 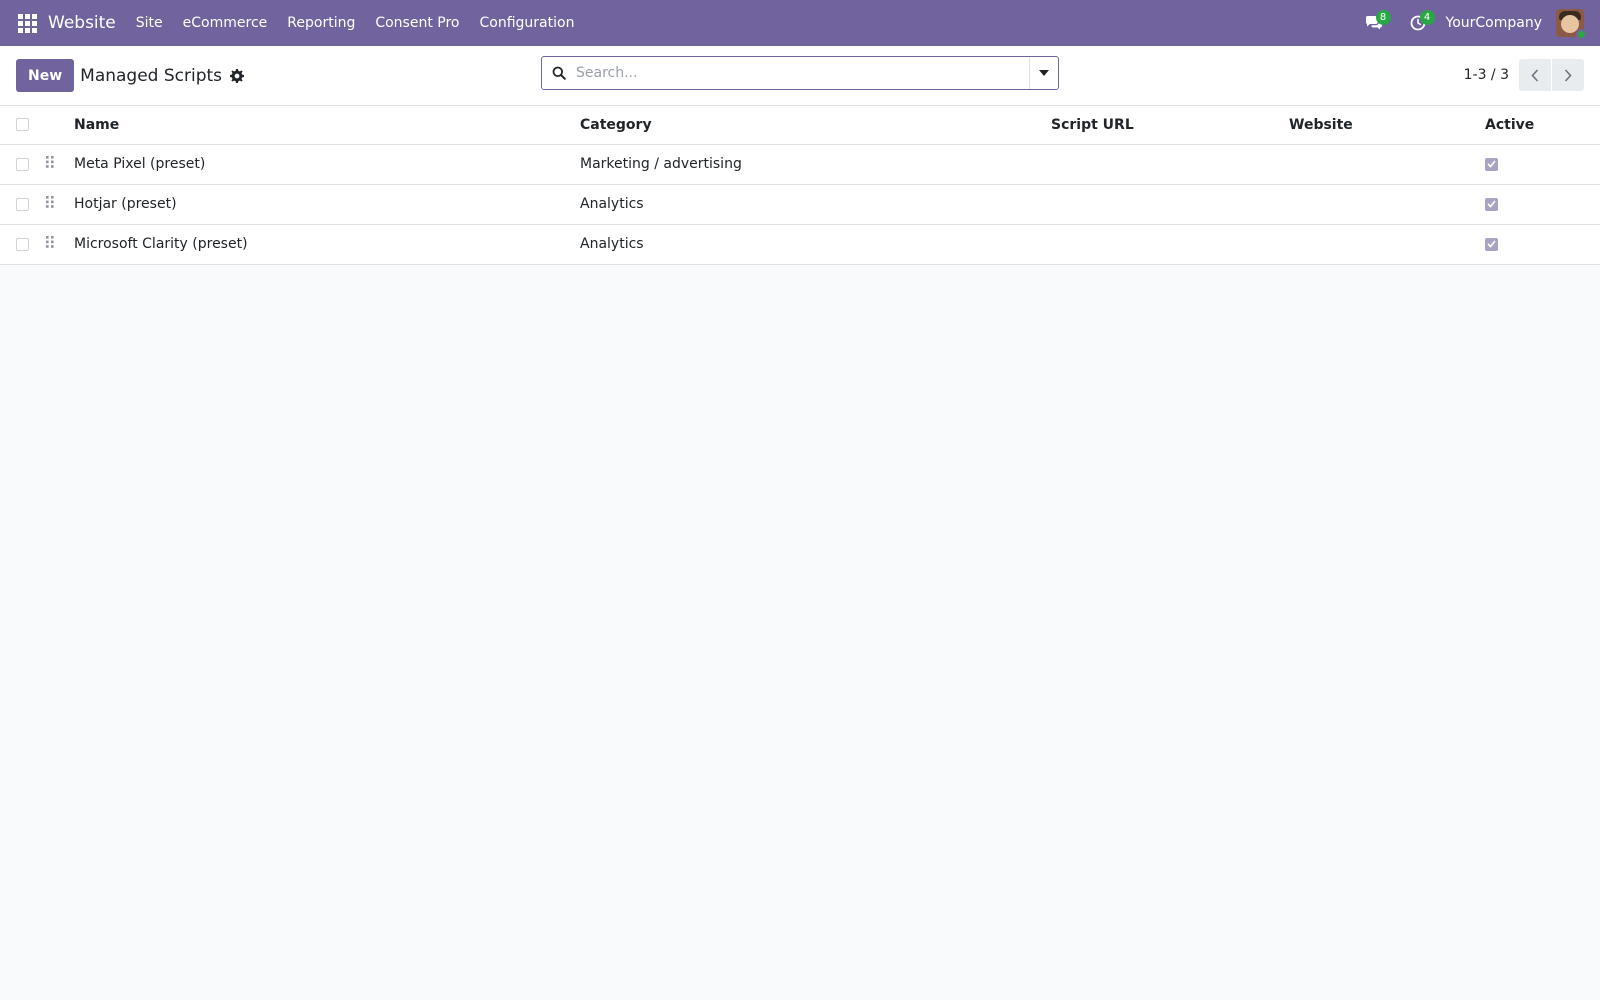 I want to click on pager-value: 1-3 / 3, so click(x=1486, y=75).